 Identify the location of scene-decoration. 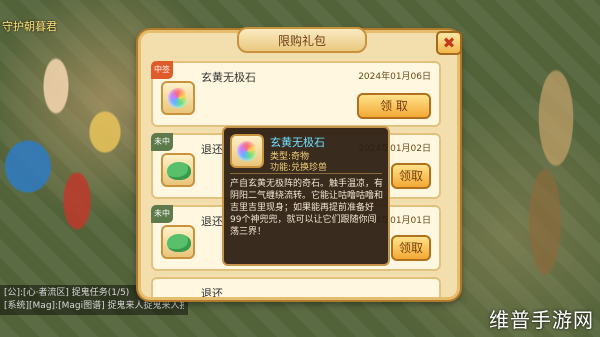
(545, 170).